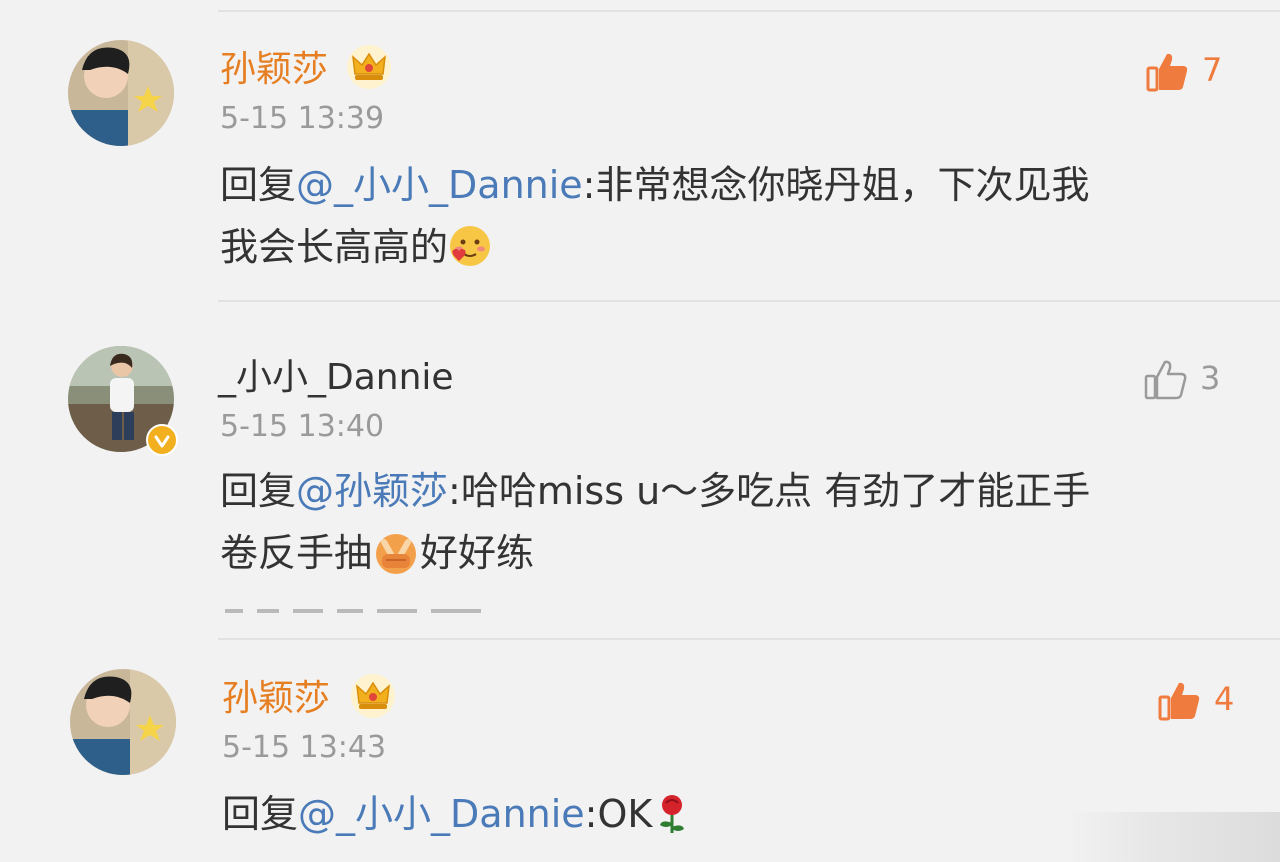 The width and height of the screenshot is (1280, 862). I want to click on comment-text-line2a: 卷反手抽, so click(296, 553).